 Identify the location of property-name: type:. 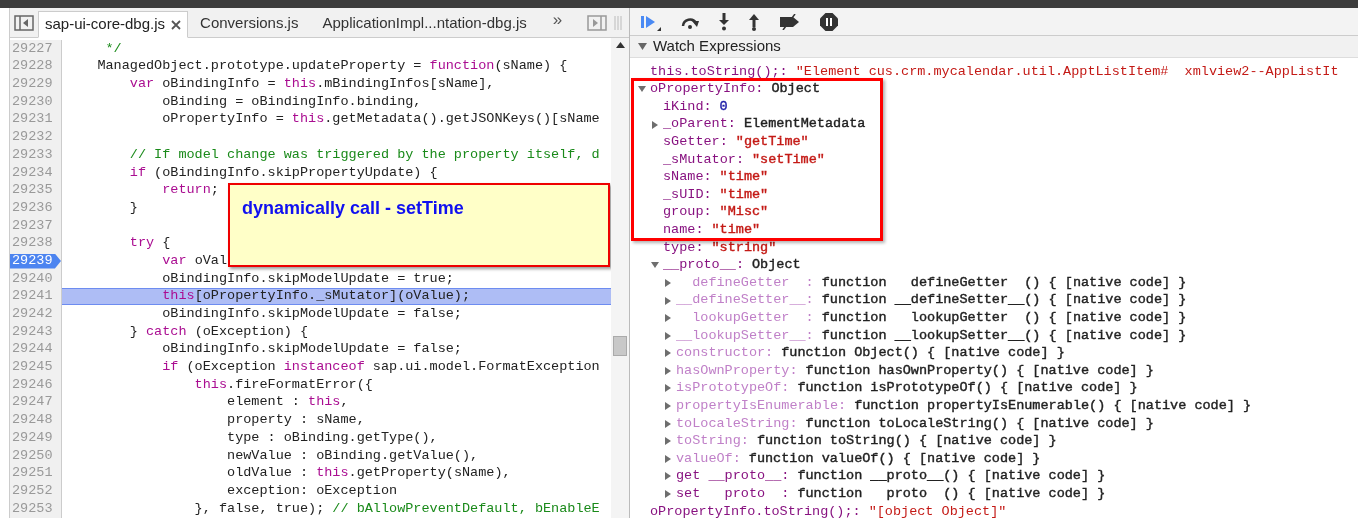
(683, 247).